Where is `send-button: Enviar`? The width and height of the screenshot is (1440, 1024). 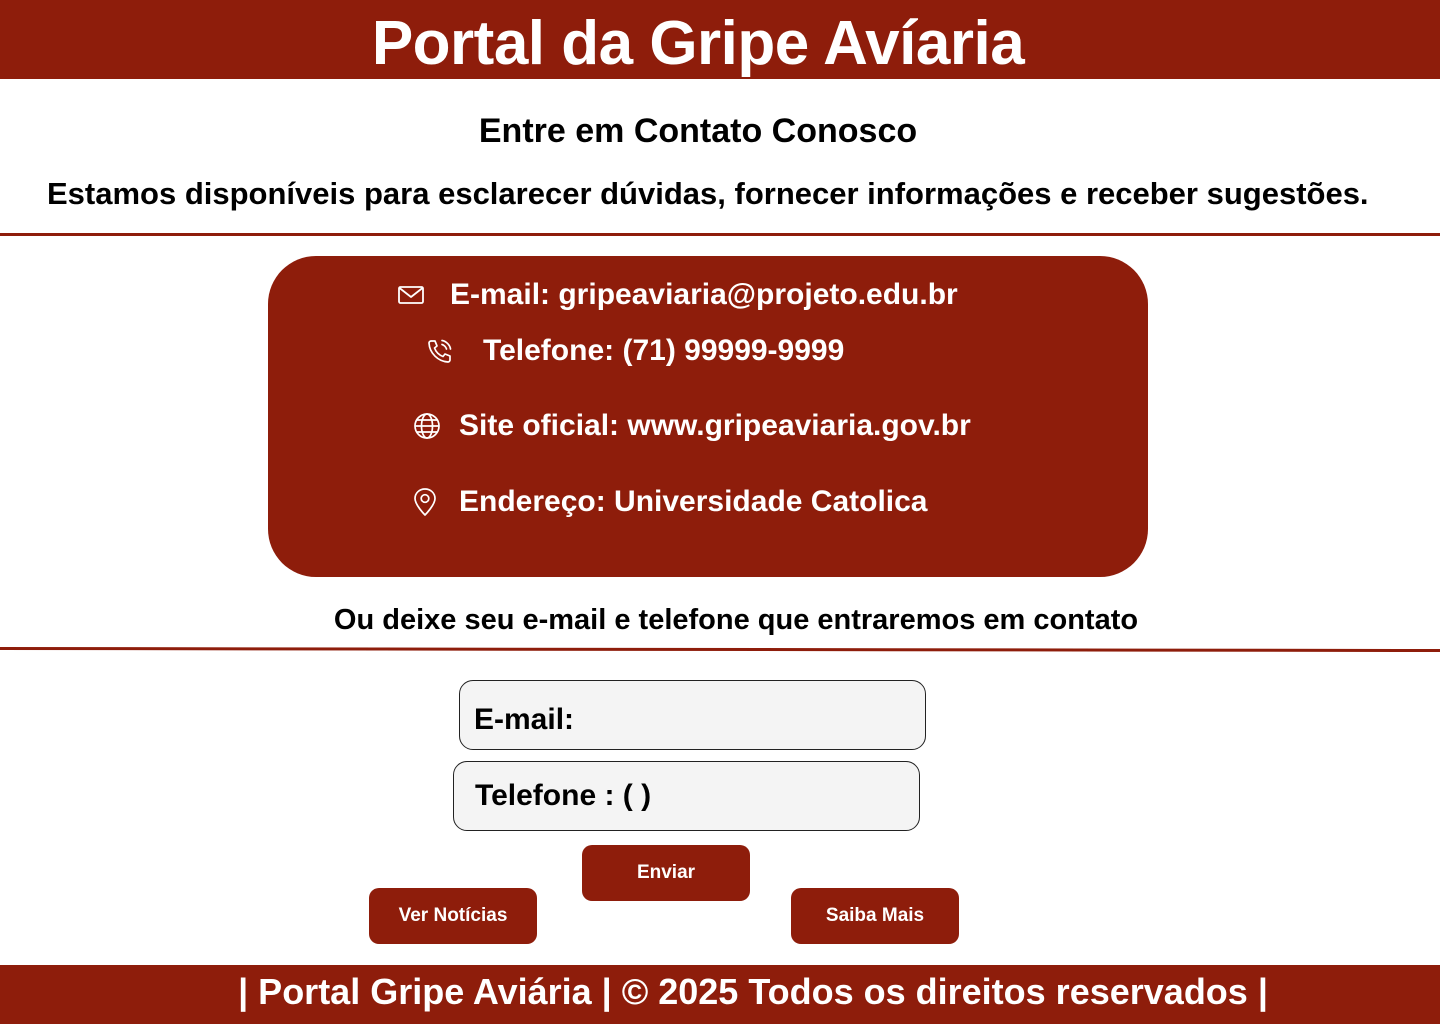
send-button: Enviar is located at coordinates (666, 873).